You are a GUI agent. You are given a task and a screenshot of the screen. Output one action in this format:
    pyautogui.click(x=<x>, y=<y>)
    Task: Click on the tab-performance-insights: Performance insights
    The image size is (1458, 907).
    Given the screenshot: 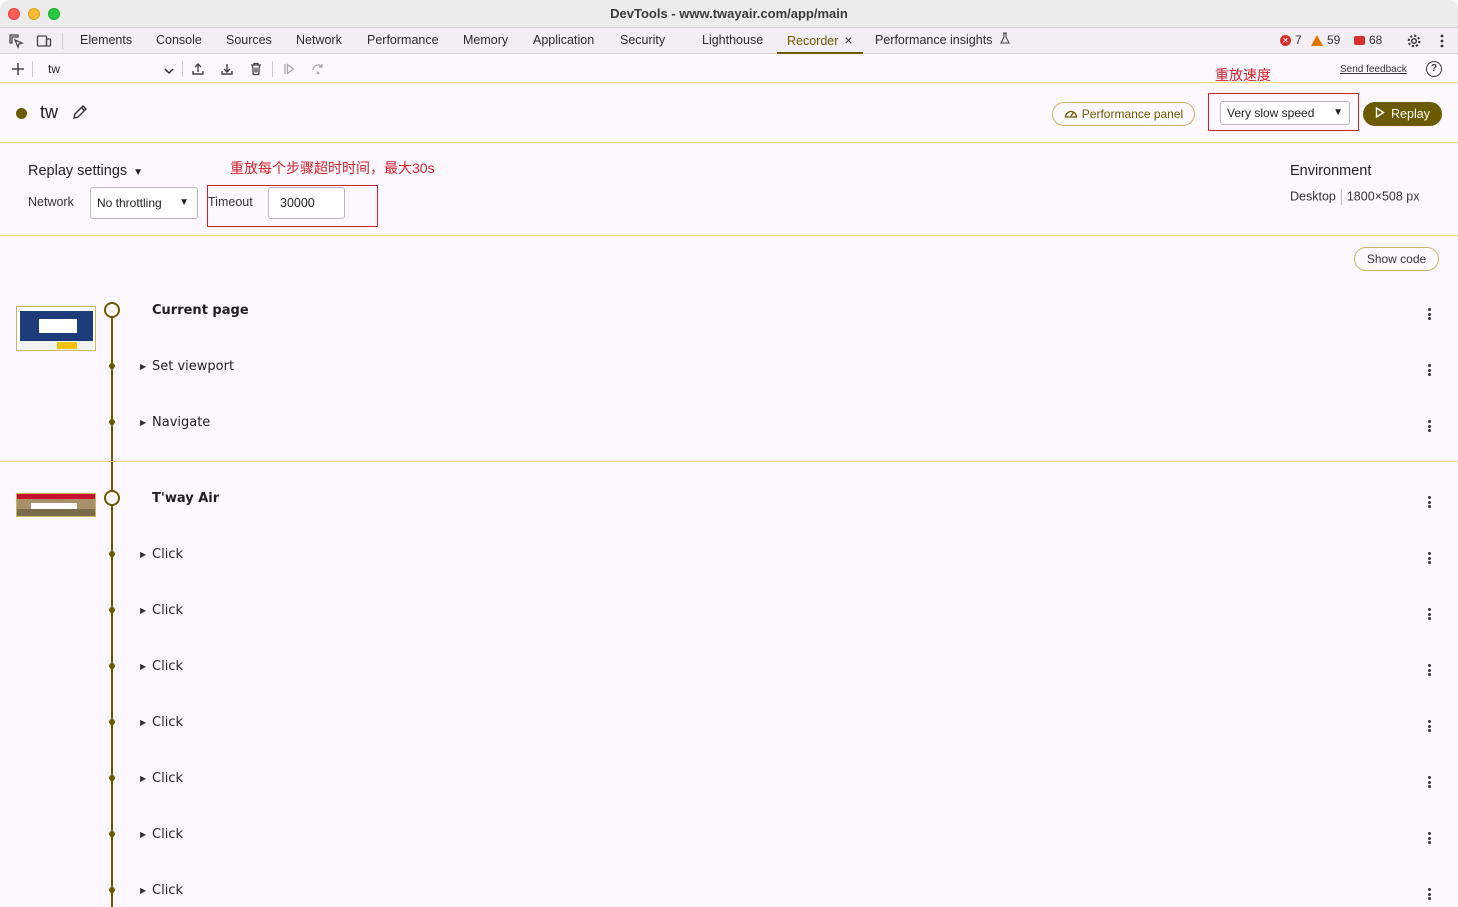 What is the action you would take?
    pyautogui.click(x=943, y=40)
    